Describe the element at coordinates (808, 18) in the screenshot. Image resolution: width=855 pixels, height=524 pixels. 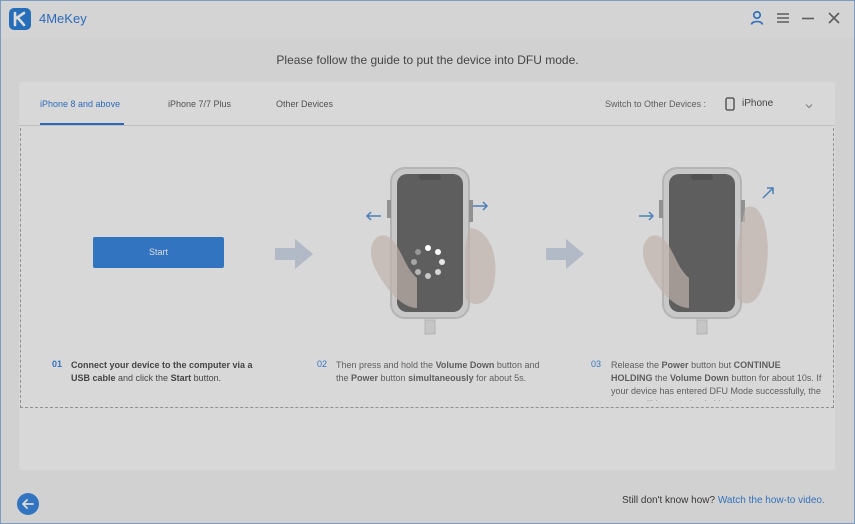
I see `minimize-icon` at that location.